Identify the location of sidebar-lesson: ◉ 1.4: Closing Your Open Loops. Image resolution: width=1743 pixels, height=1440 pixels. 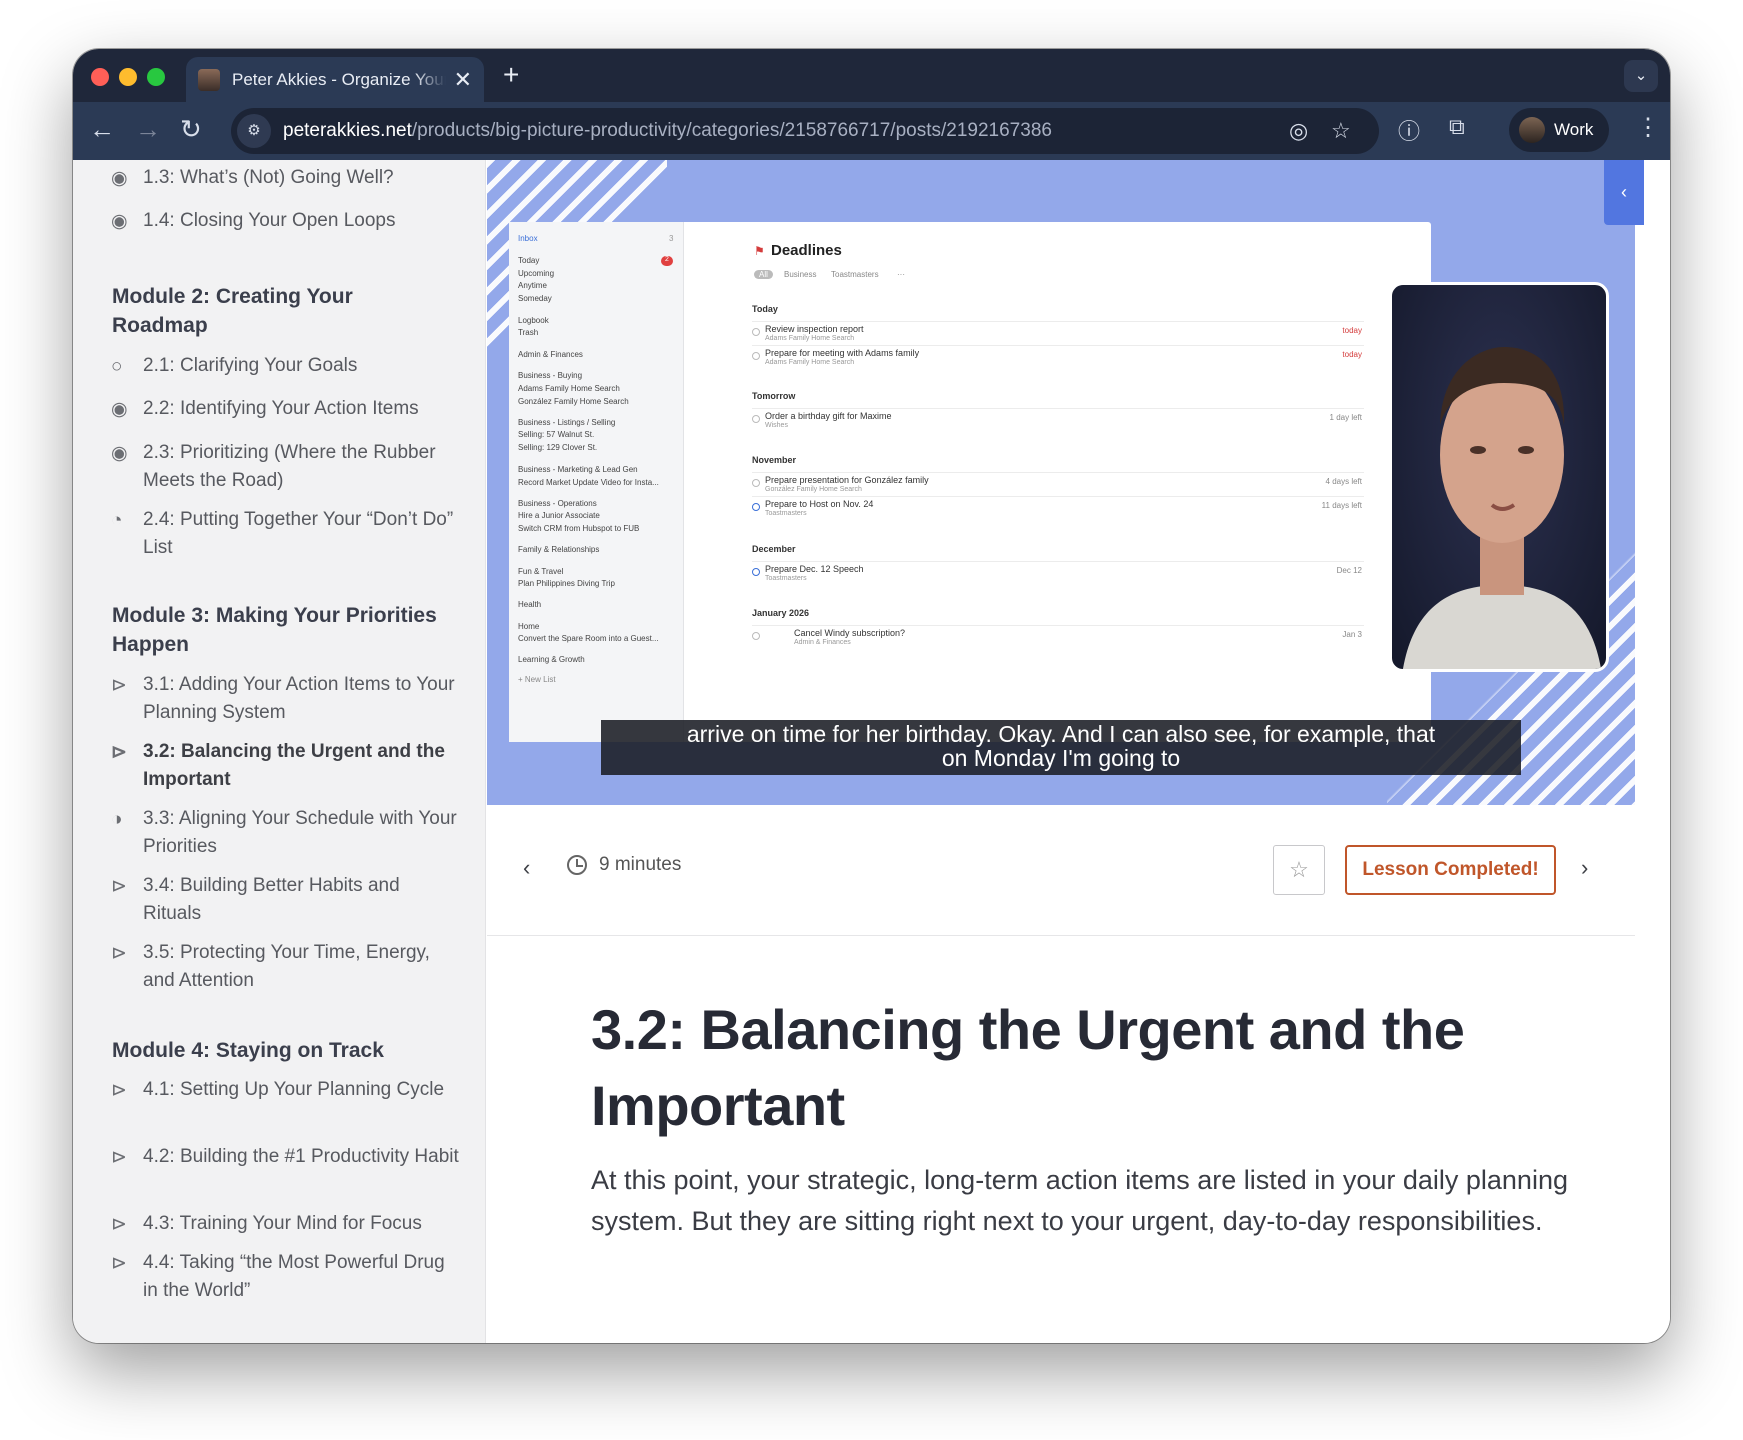
(286, 221).